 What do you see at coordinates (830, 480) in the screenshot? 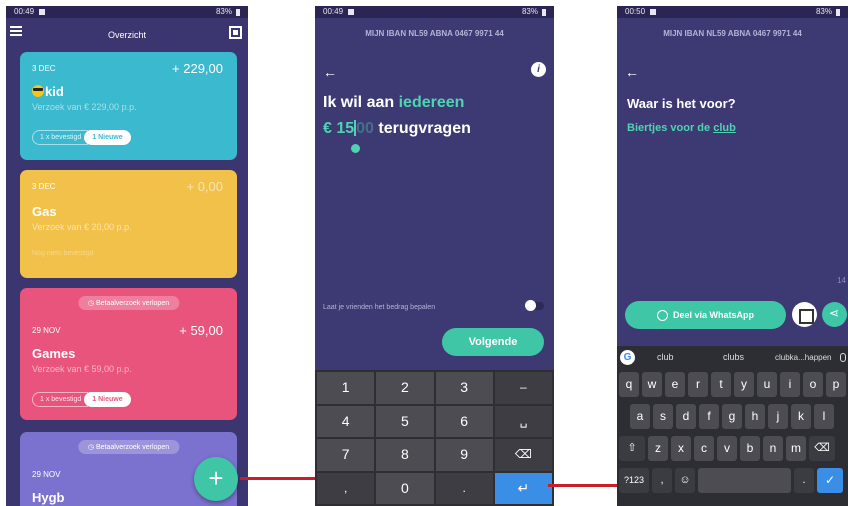
I see `checkmark-icon: ✓` at bounding box center [830, 480].